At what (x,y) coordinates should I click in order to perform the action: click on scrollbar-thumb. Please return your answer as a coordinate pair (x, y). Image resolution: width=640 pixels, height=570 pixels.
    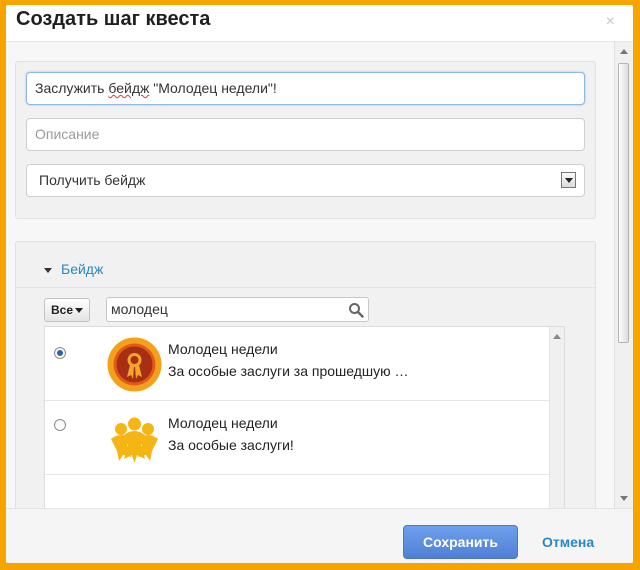
    Looking at the image, I should click on (623, 203).